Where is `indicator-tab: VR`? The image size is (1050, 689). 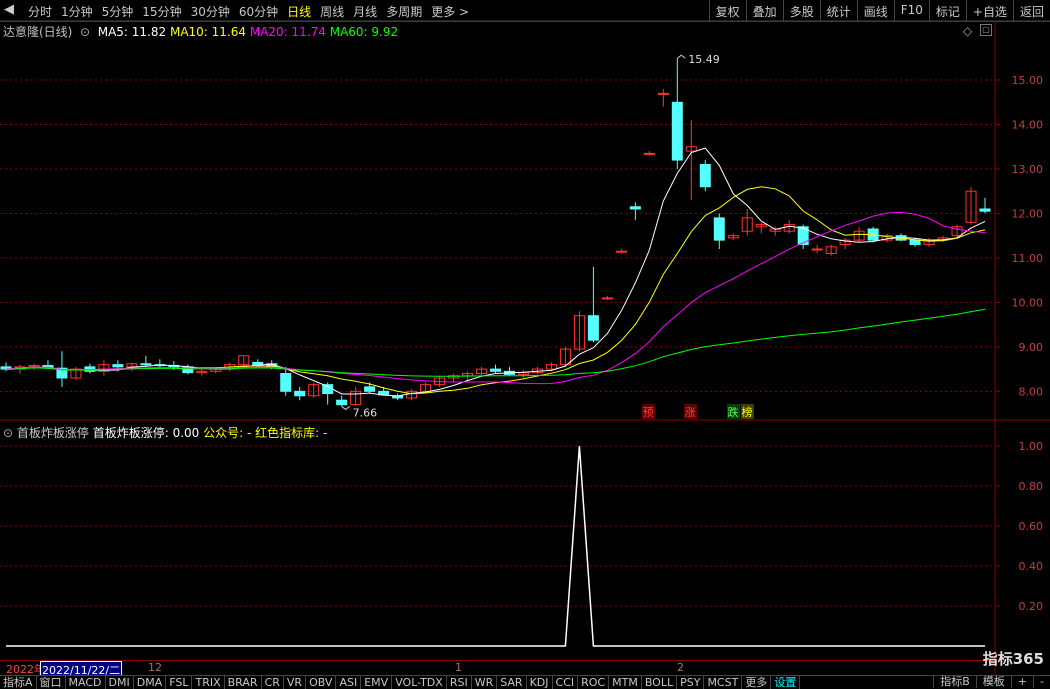
indicator-tab: VR is located at coordinates (295, 682).